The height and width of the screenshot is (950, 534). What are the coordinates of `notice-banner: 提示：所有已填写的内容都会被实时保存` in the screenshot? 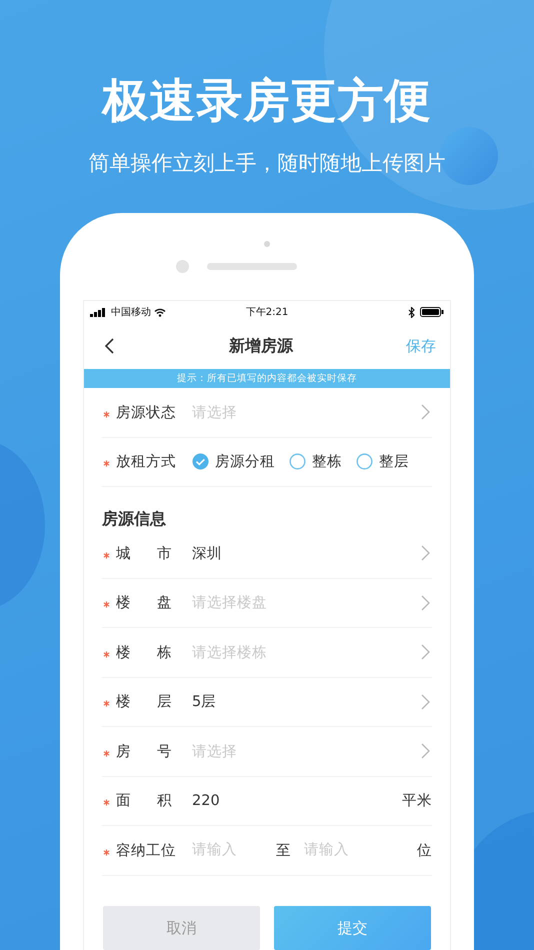 It's located at (267, 378).